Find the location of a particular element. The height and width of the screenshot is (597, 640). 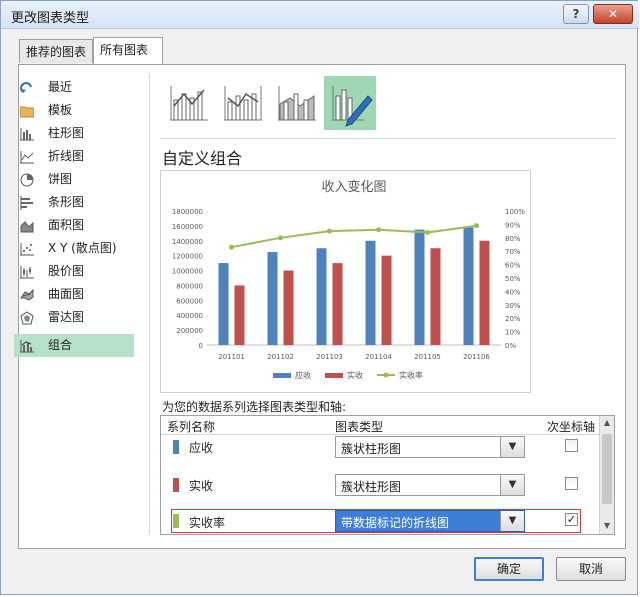

help-button: ? is located at coordinates (576, 14).